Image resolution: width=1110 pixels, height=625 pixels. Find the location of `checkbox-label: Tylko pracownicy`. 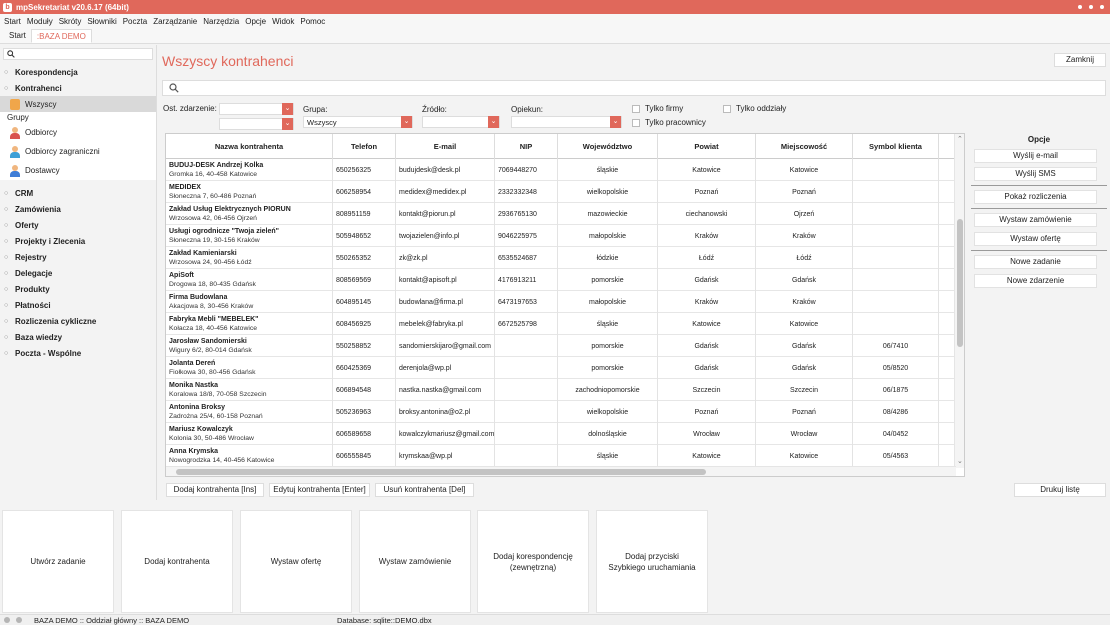

checkbox-label: Tylko pracownicy is located at coordinates (675, 122).